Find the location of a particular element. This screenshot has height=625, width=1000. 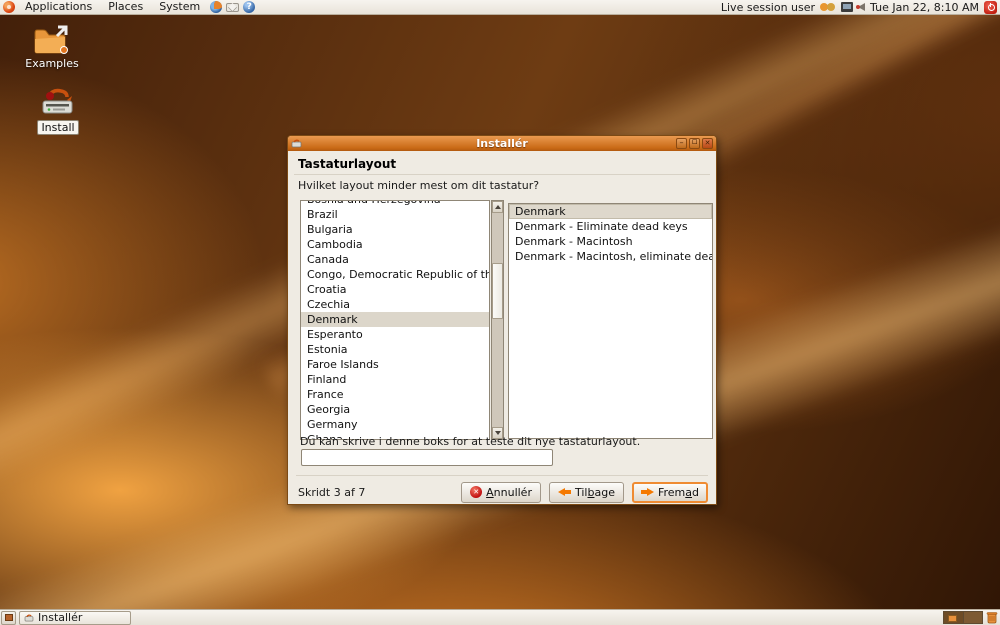

layout-list-scrollbar is located at coordinates (497, 320).